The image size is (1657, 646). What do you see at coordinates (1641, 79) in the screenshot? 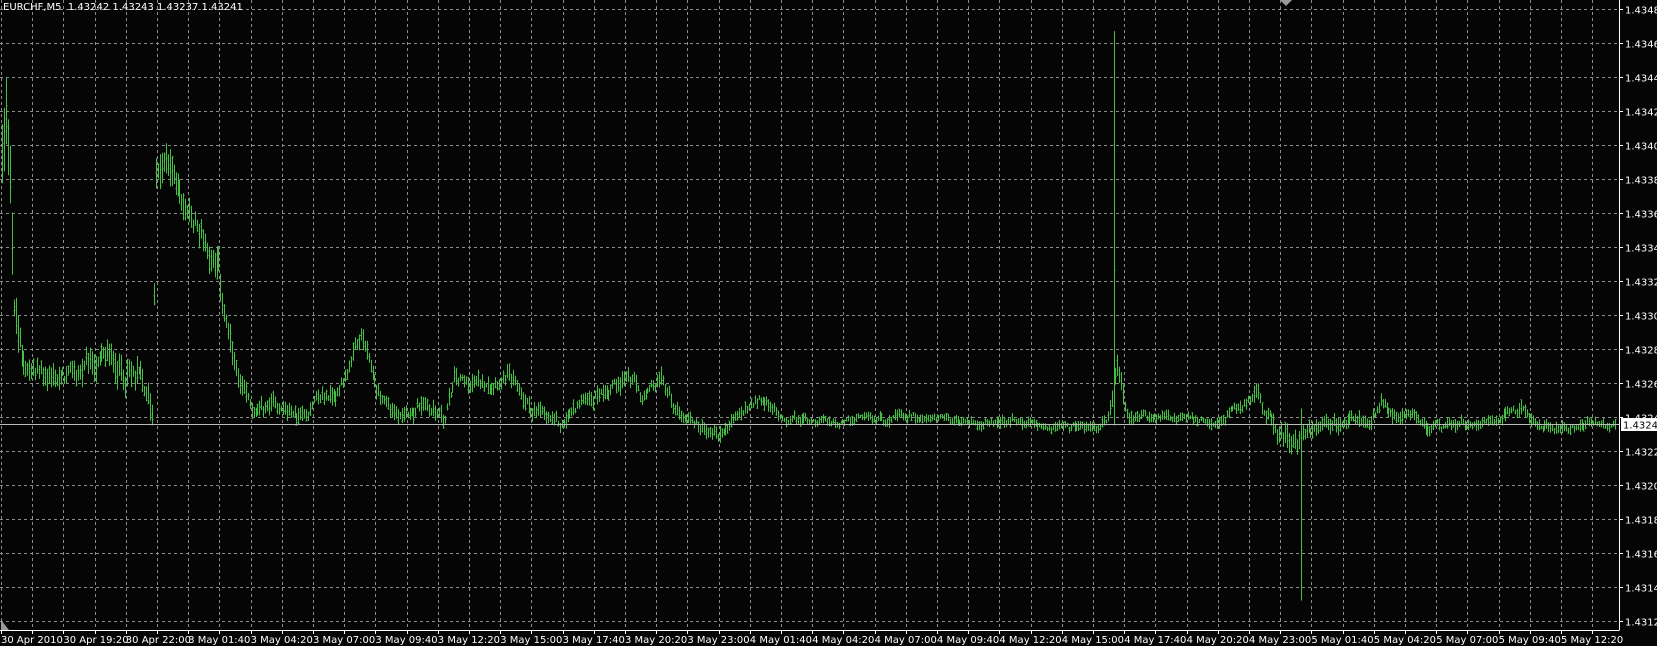
I see `price-tick-label: 1.43445` at bounding box center [1641, 79].